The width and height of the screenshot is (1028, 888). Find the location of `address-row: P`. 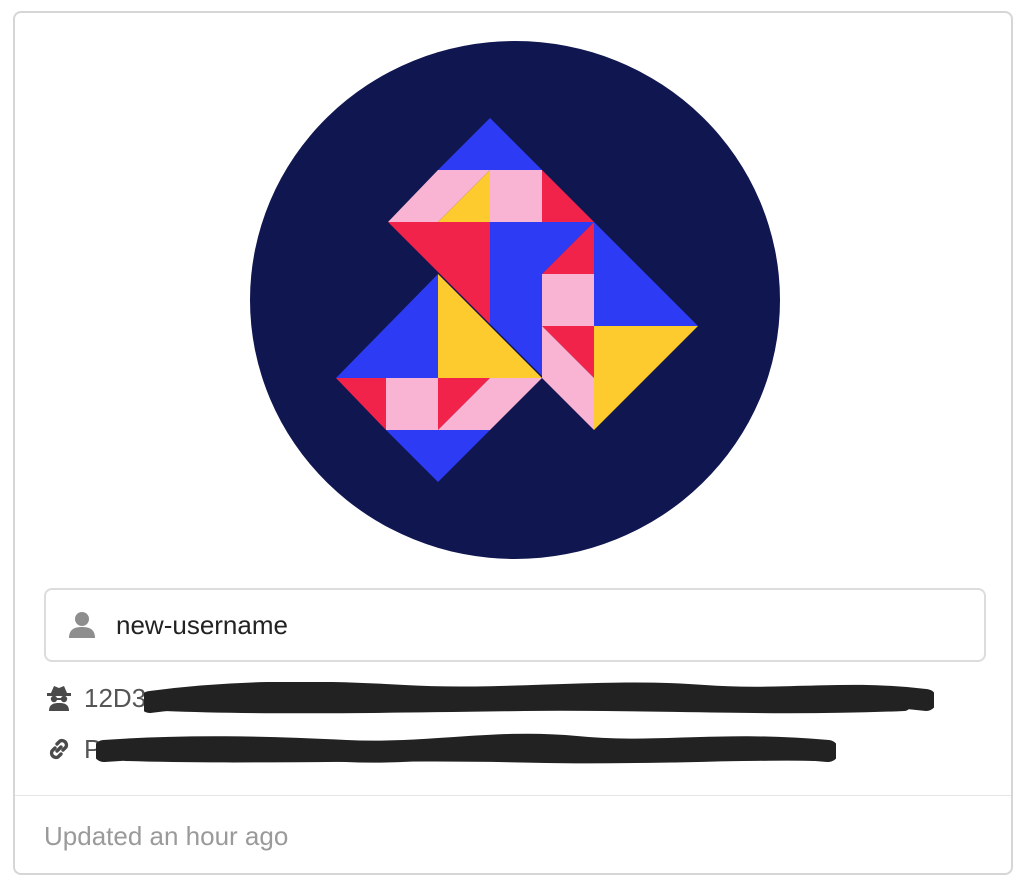

address-row: P is located at coordinates (440, 749).